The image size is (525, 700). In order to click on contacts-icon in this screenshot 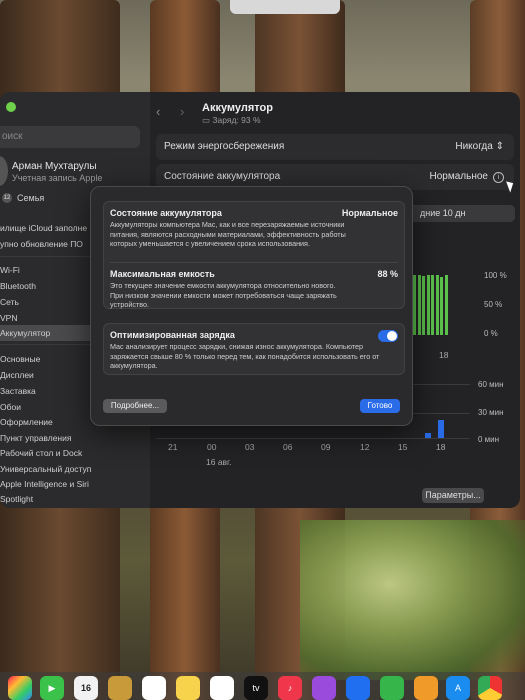, I will do `click(120, 688)`.